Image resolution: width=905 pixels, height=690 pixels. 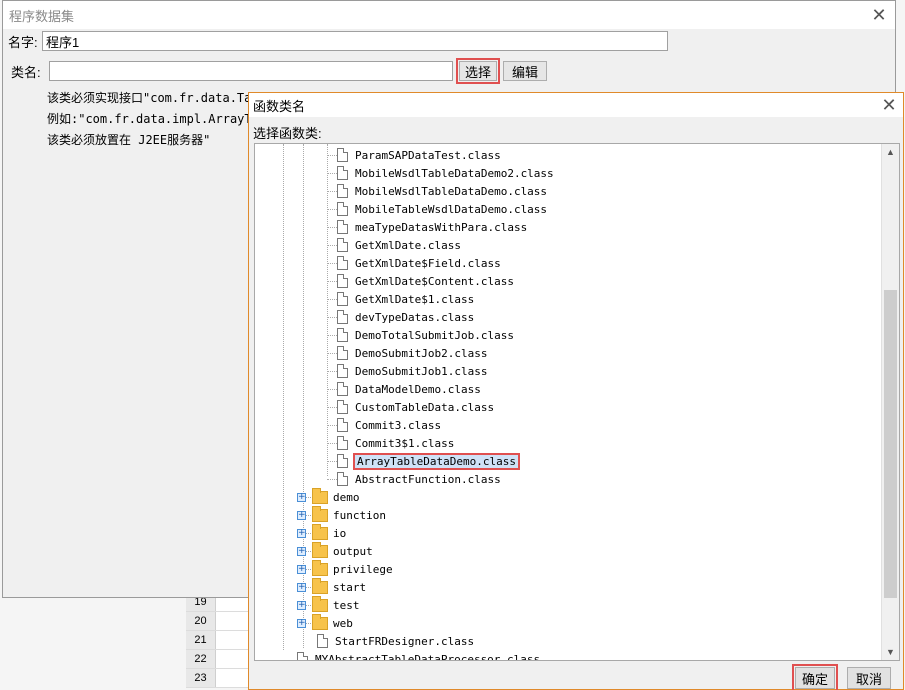 I want to click on dataset-dialog-title: 程序数据集, so click(x=42, y=16).